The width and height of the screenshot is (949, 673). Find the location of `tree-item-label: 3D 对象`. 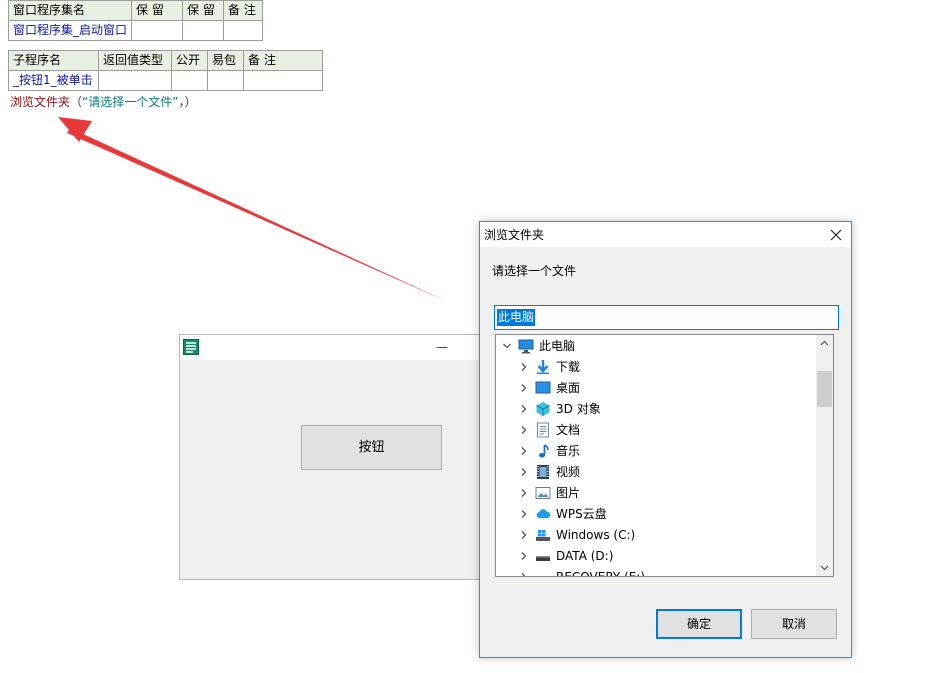

tree-item-label: 3D 对象 is located at coordinates (578, 409).